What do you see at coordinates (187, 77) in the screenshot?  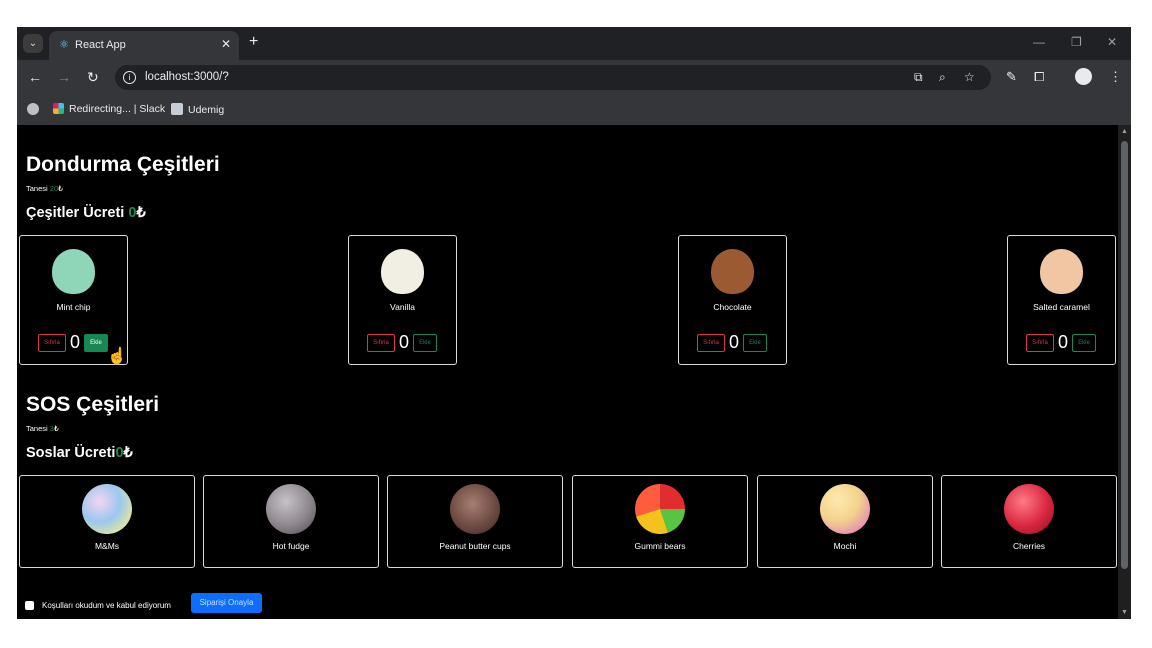 I see `url-text: localhost:3000/?` at bounding box center [187, 77].